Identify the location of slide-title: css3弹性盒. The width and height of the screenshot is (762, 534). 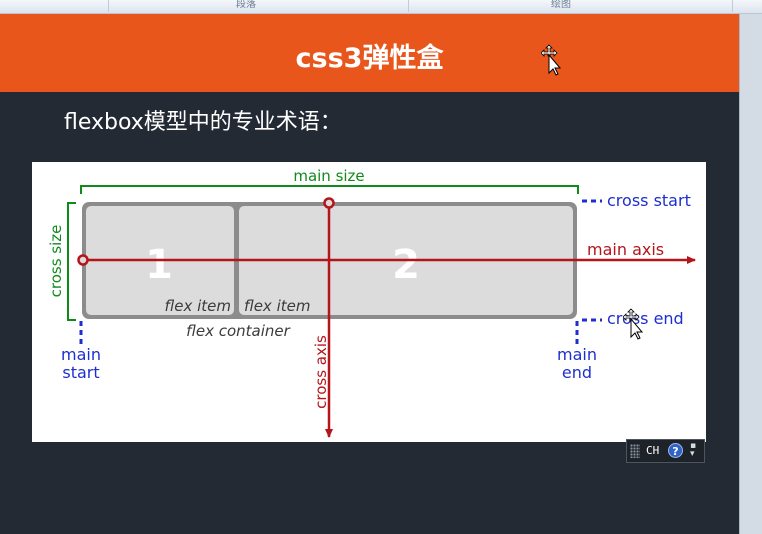
(369, 55).